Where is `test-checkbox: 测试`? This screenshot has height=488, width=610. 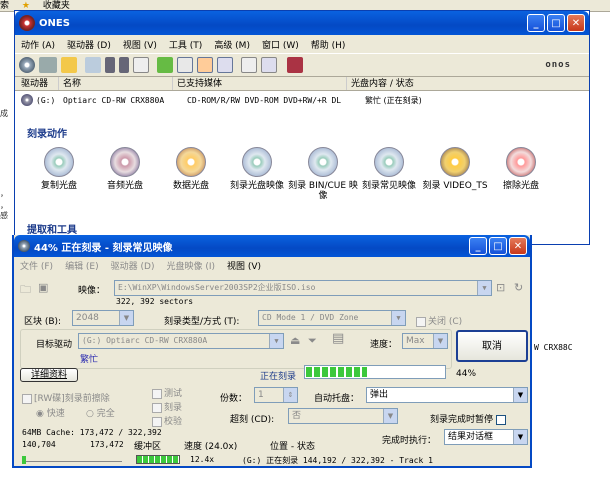
test-checkbox: 测试 is located at coordinates (167, 392).